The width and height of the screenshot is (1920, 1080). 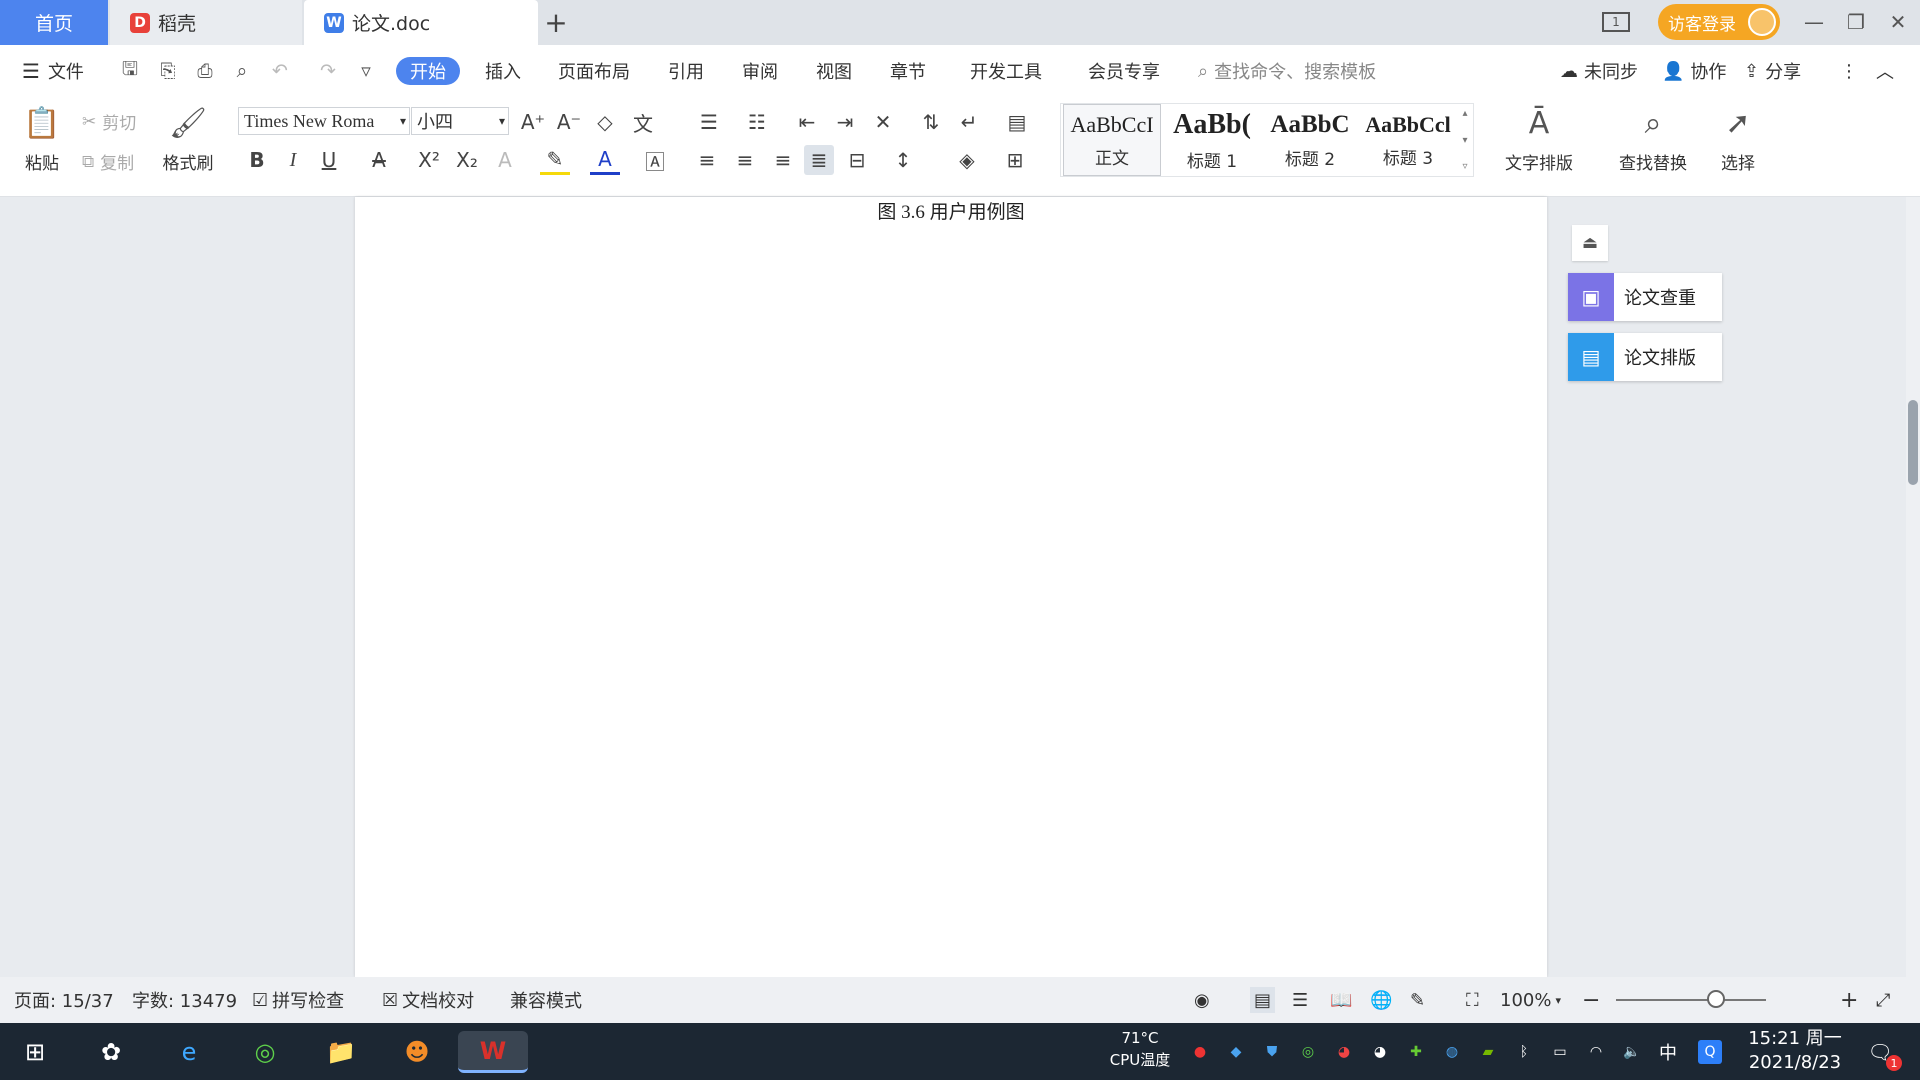 What do you see at coordinates (533, 122) in the screenshot?
I see `grow-font-icon: A⁺` at bounding box center [533, 122].